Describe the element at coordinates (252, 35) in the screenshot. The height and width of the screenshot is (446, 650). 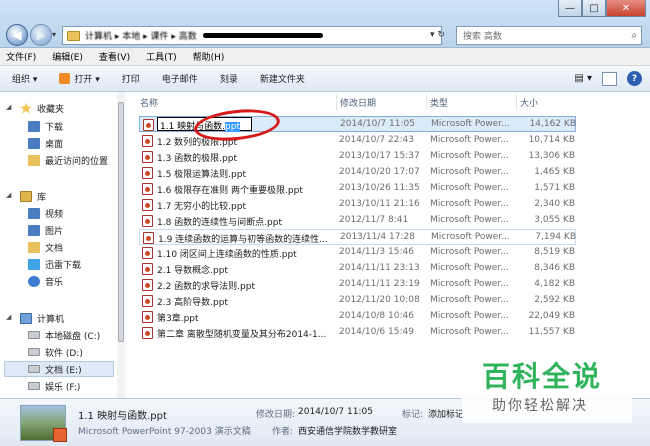
I see `address-bar: 计算机 ▸ 本地 ▸ 课件 ▸ 高数` at that location.